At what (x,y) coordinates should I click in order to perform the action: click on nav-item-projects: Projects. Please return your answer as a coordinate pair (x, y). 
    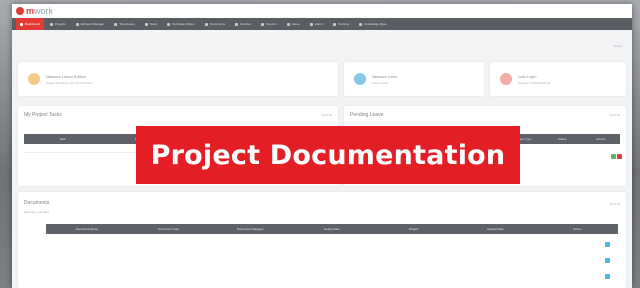
    Looking at the image, I should click on (58, 24).